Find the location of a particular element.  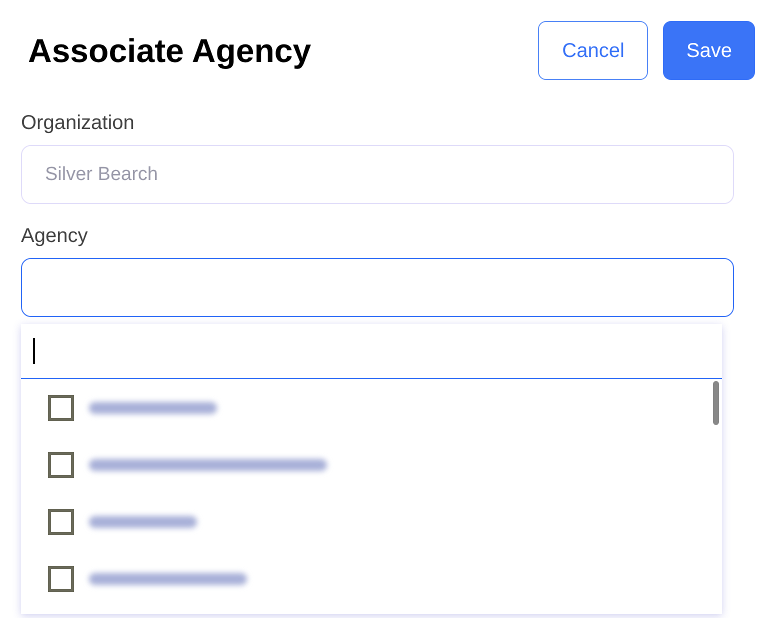

agency-field is located at coordinates (377, 287).